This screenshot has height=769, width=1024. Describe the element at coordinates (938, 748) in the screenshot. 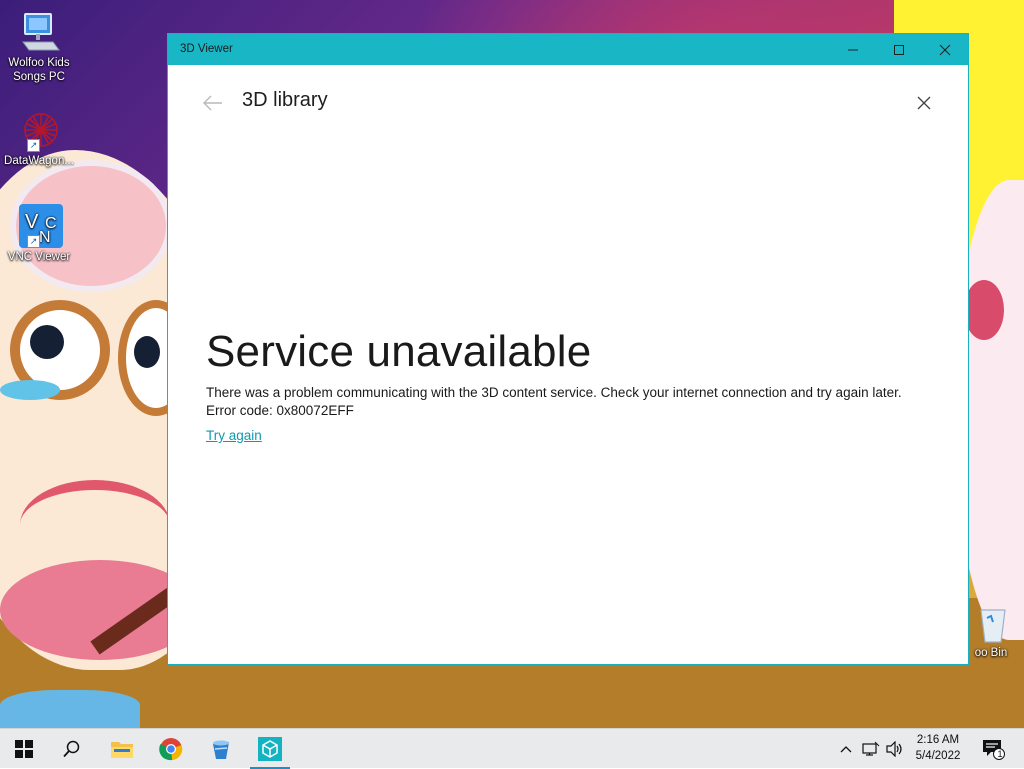

I see `taskbar-clock: 2:16 AM 5/4/2022` at that location.